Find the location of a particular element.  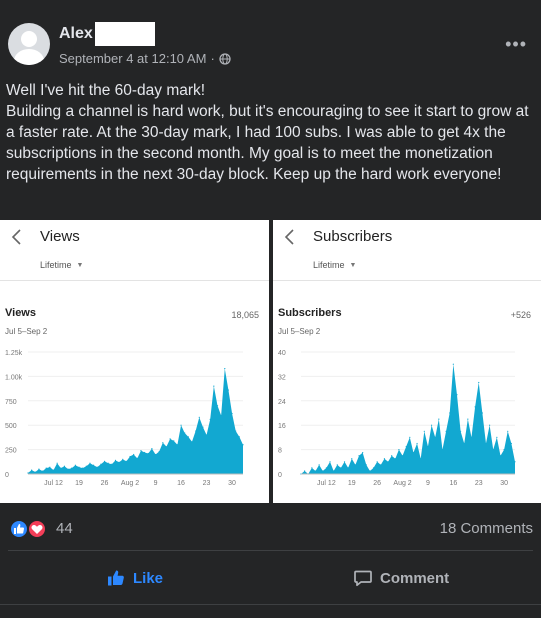

reactions-row: 44 18 Comments is located at coordinates (270, 528).